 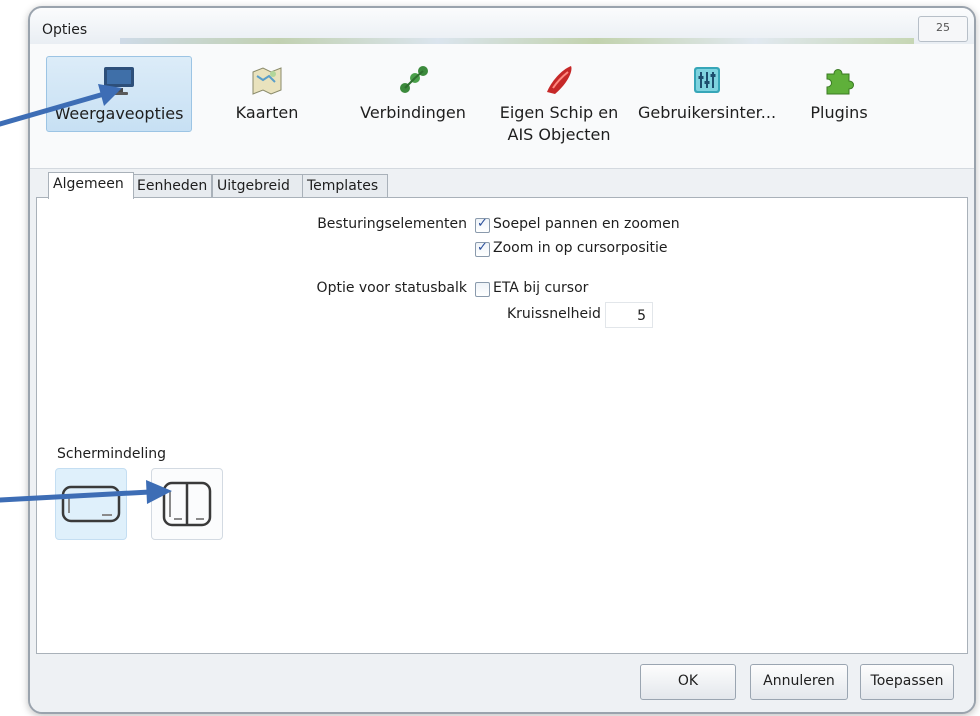 I want to click on category-label-line2: AIS Objecten, so click(x=559, y=134).